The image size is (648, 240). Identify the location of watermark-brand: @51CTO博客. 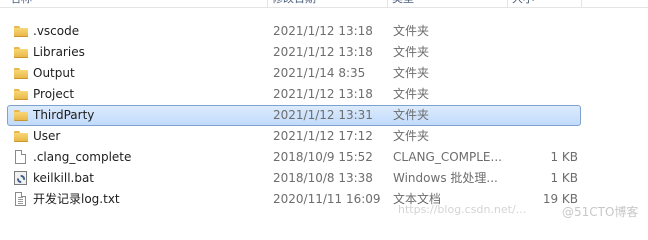
(600, 212).